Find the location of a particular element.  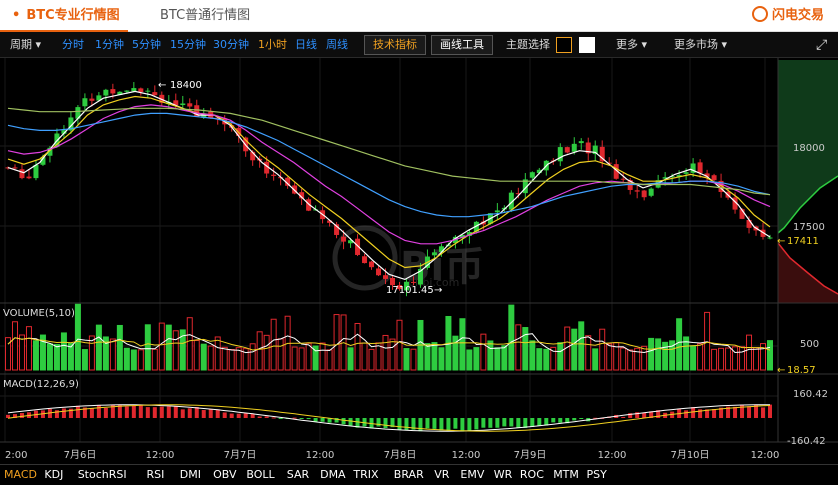

tab-normal-chart: BTC普通行情图 is located at coordinates (205, 16).